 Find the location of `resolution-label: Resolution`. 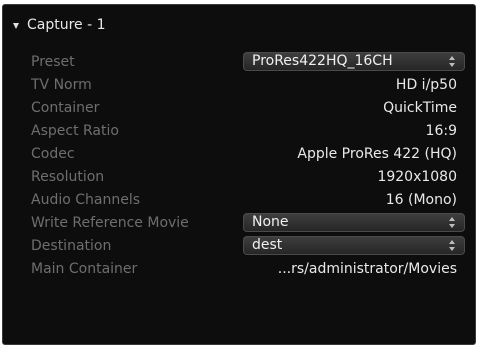

resolution-label: Resolution is located at coordinates (68, 177).